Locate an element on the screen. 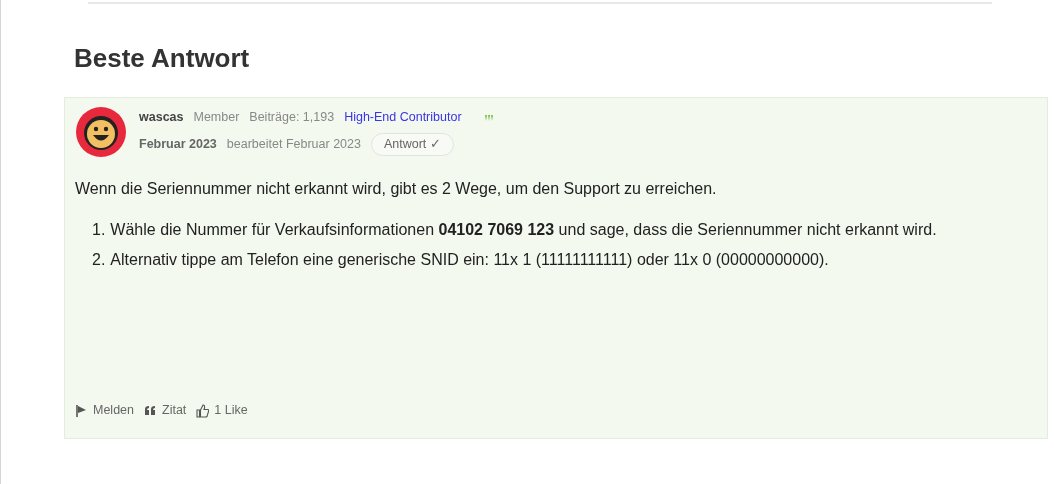  report-button: Melden is located at coordinates (104, 410).